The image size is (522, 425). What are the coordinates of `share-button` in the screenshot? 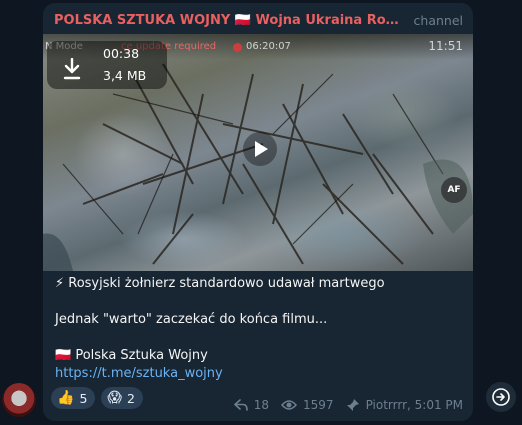 It's located at (501, 397).